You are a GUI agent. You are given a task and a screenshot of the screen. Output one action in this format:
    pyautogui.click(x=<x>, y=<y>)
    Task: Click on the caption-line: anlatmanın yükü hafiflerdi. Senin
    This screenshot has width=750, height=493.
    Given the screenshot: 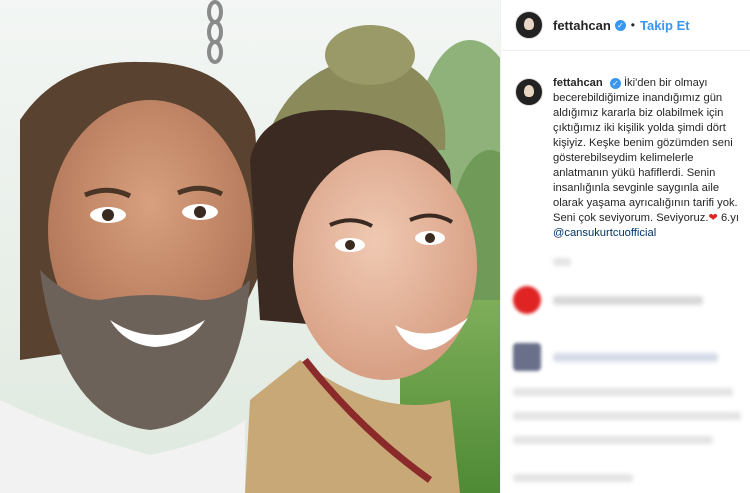 What is the action you would take?
    pyautogui.click(x=634, y=173)
    